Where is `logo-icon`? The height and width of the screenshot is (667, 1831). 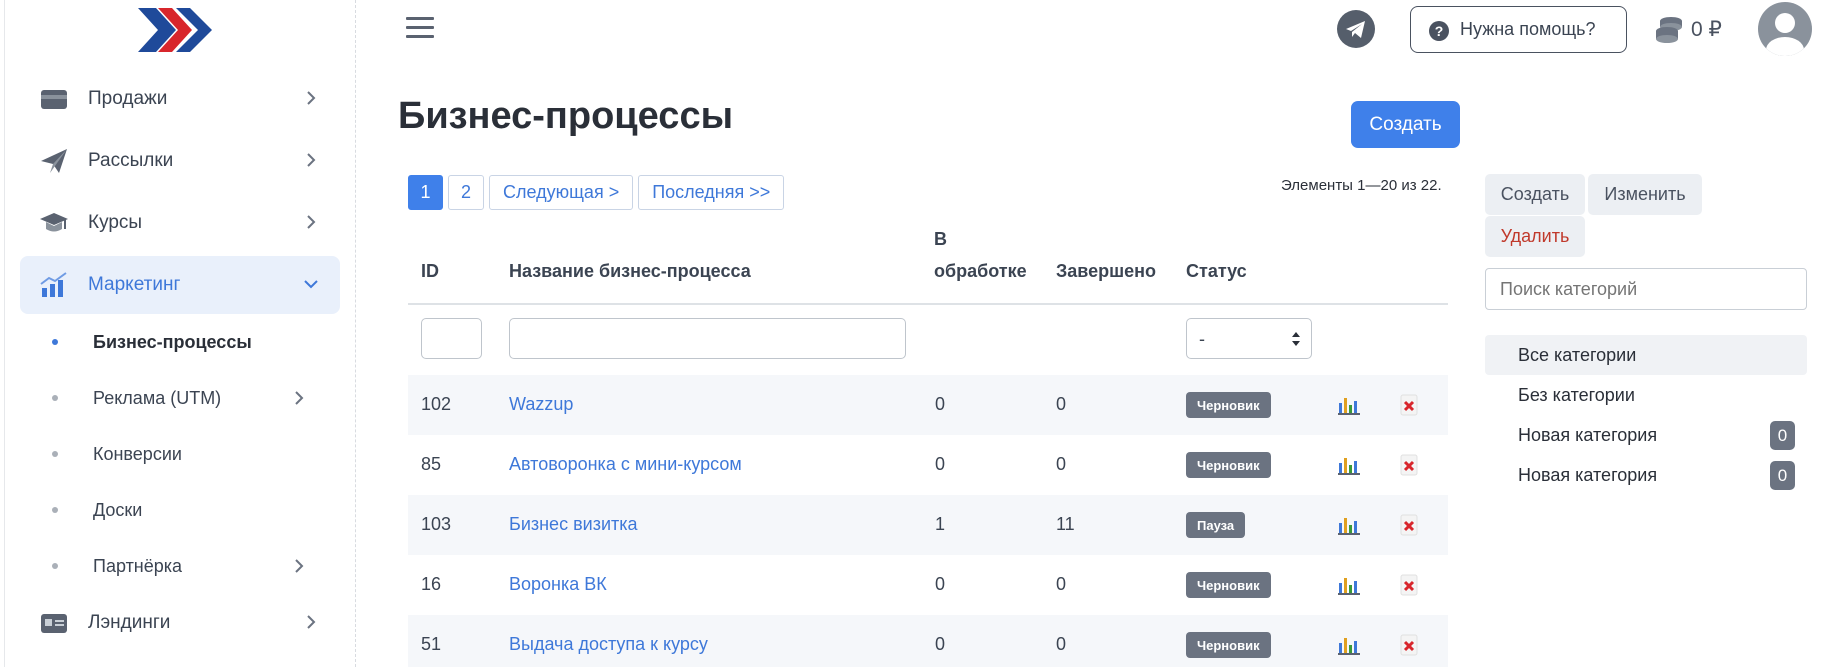 logo-icon is located at coordinates (175, 30).